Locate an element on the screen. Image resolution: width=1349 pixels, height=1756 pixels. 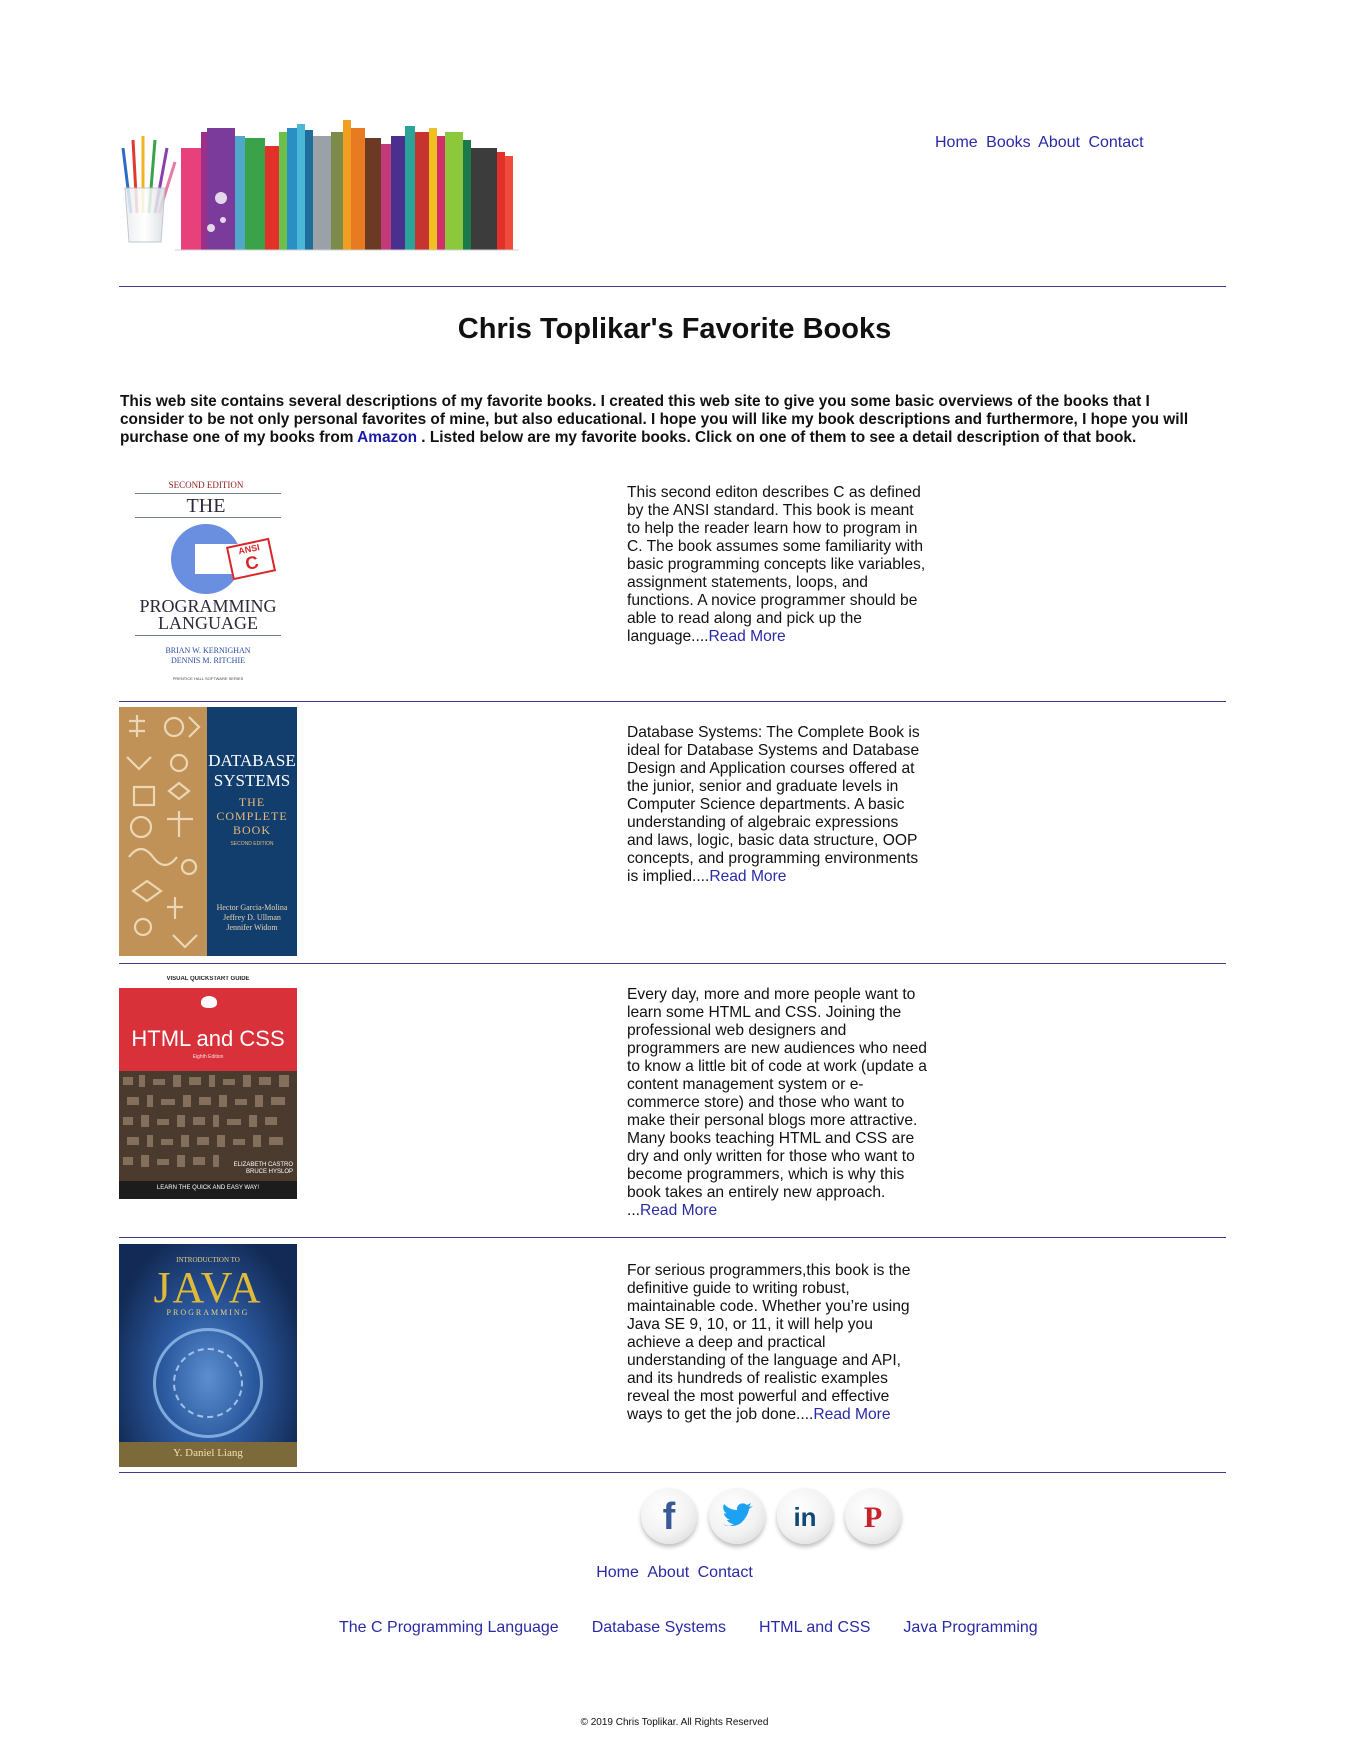
c-cover-series: PRENTICE HALL SOFTWARE SERIES is located at coordinates (208, 678).